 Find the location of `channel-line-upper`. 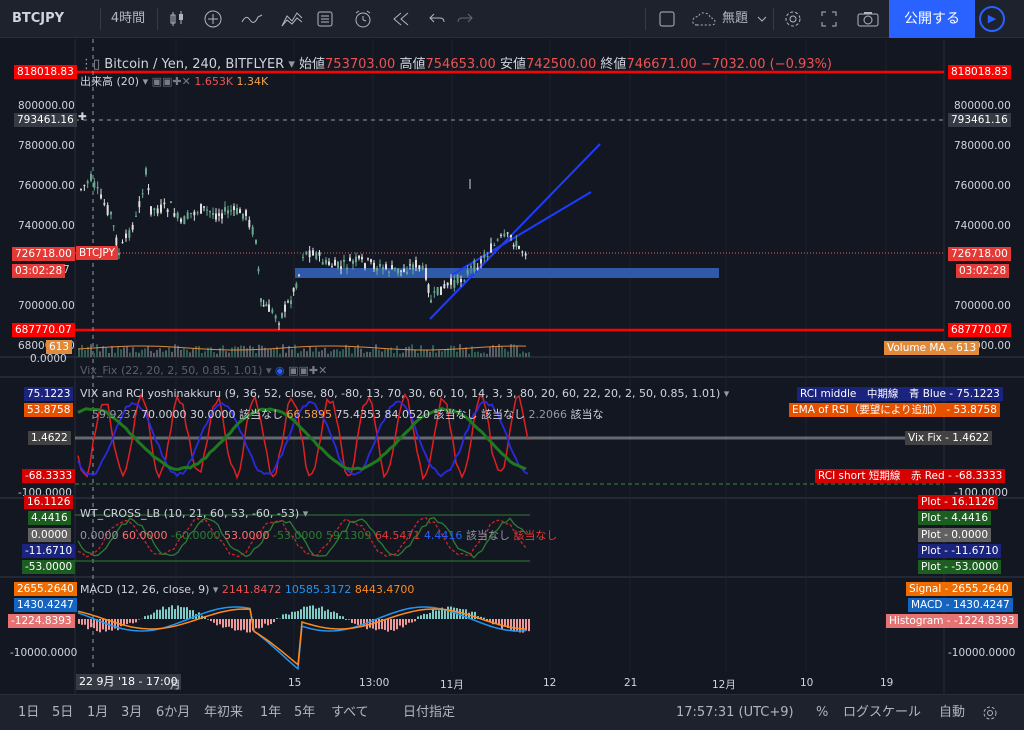

channel-line-upper is located at coordinates (520, 234).